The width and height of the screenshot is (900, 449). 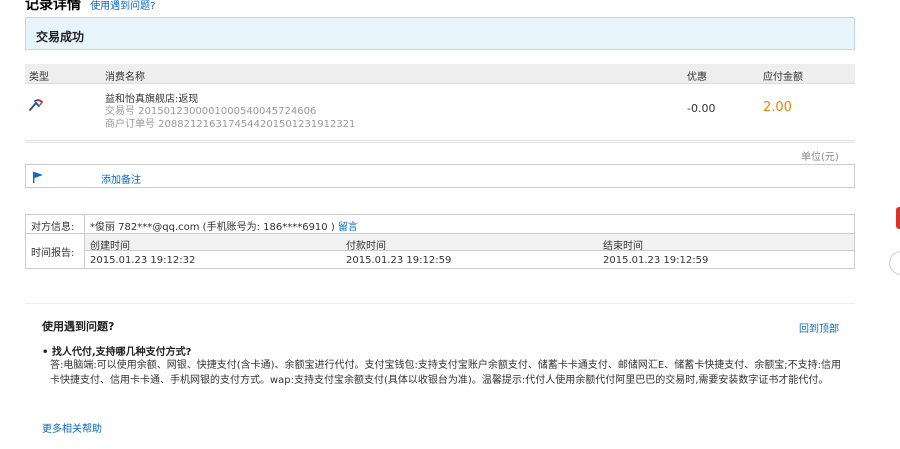 What do you see at coordinates (53, 253) in the screenshot?
I see `time-report-label: 时间报告:` at bounding box center [53, 253].